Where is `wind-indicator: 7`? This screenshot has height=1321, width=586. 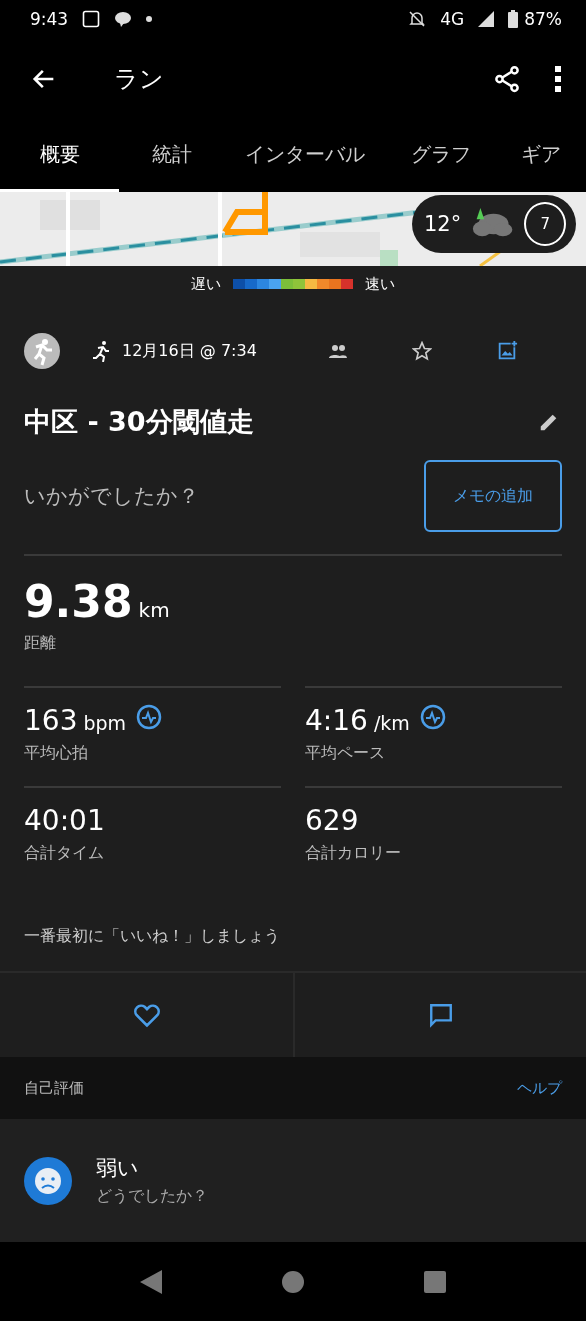 wind-indicator: 7 is located at coordinates (545, 224).